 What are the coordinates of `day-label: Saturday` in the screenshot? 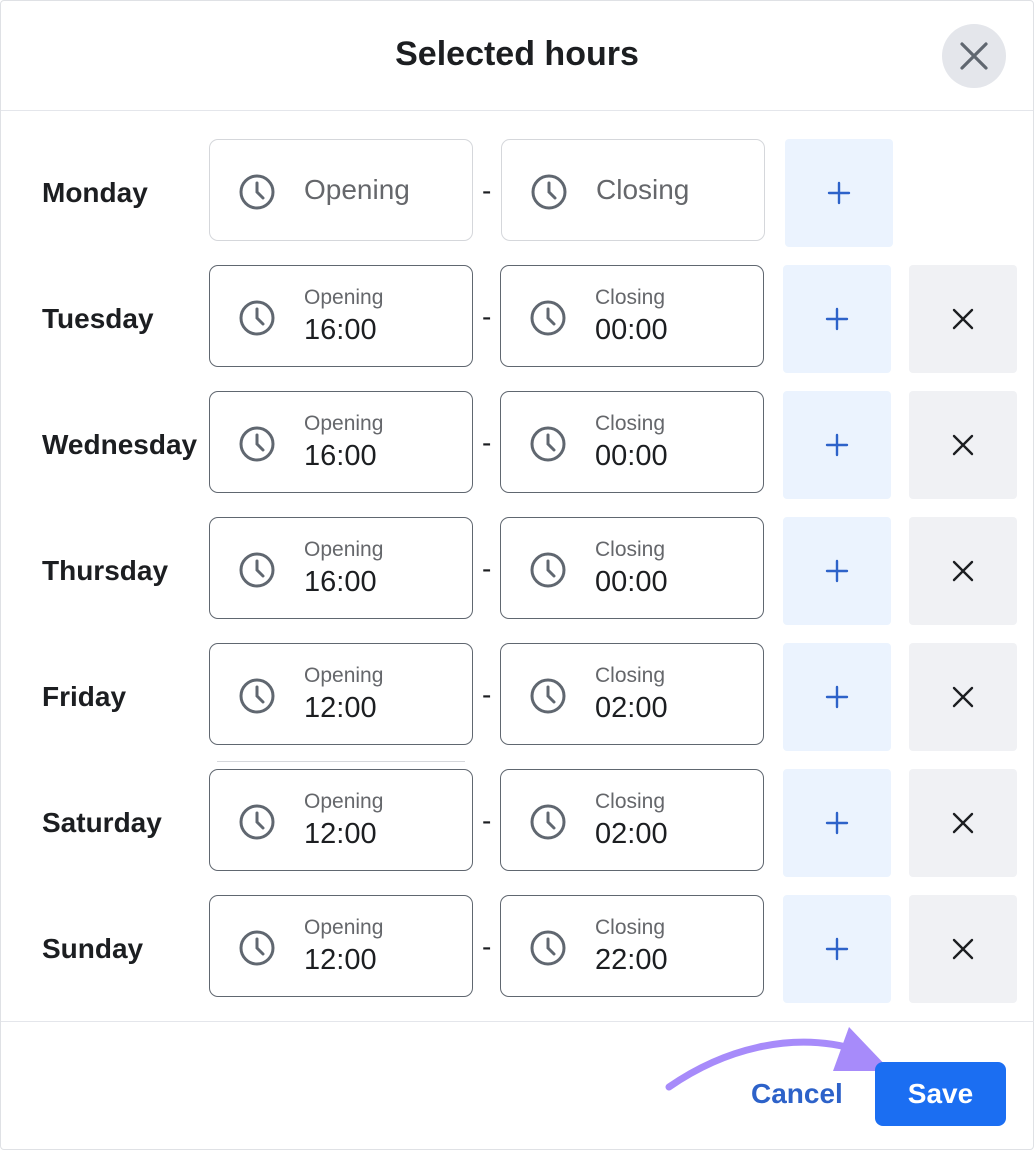 It's located at (102, 822).